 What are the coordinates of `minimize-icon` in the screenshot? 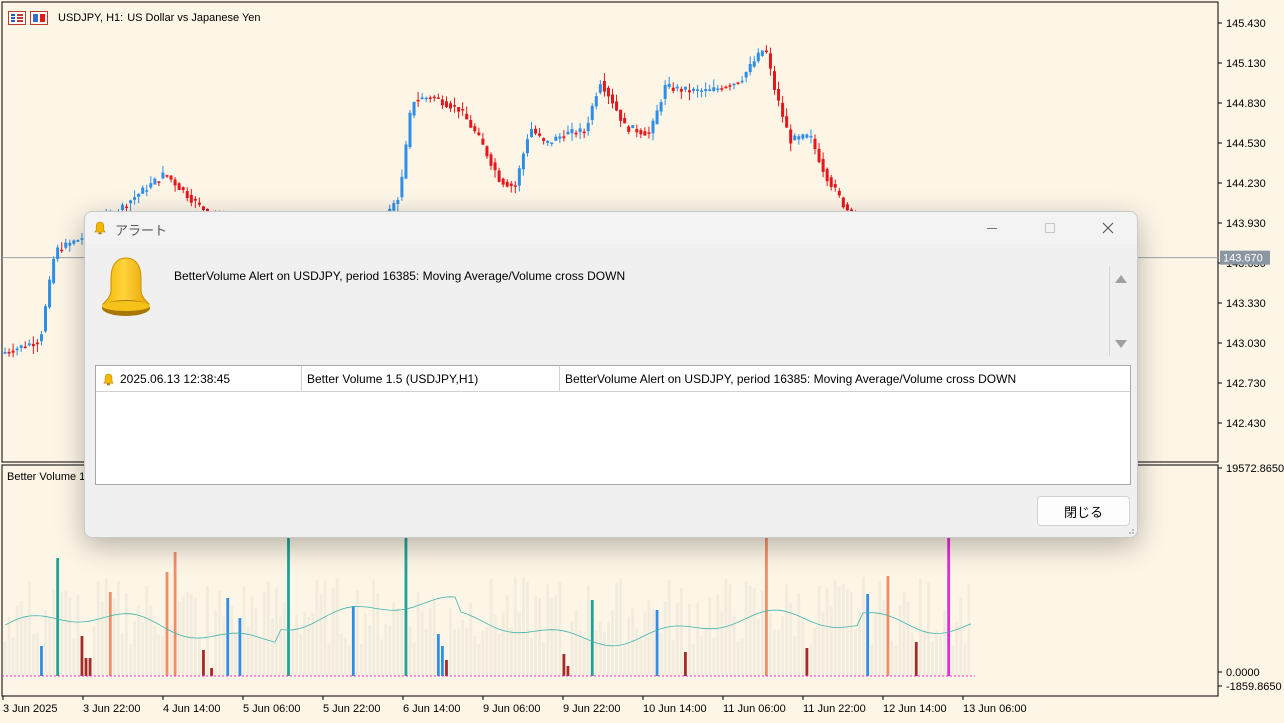 It's located at (992, 228).